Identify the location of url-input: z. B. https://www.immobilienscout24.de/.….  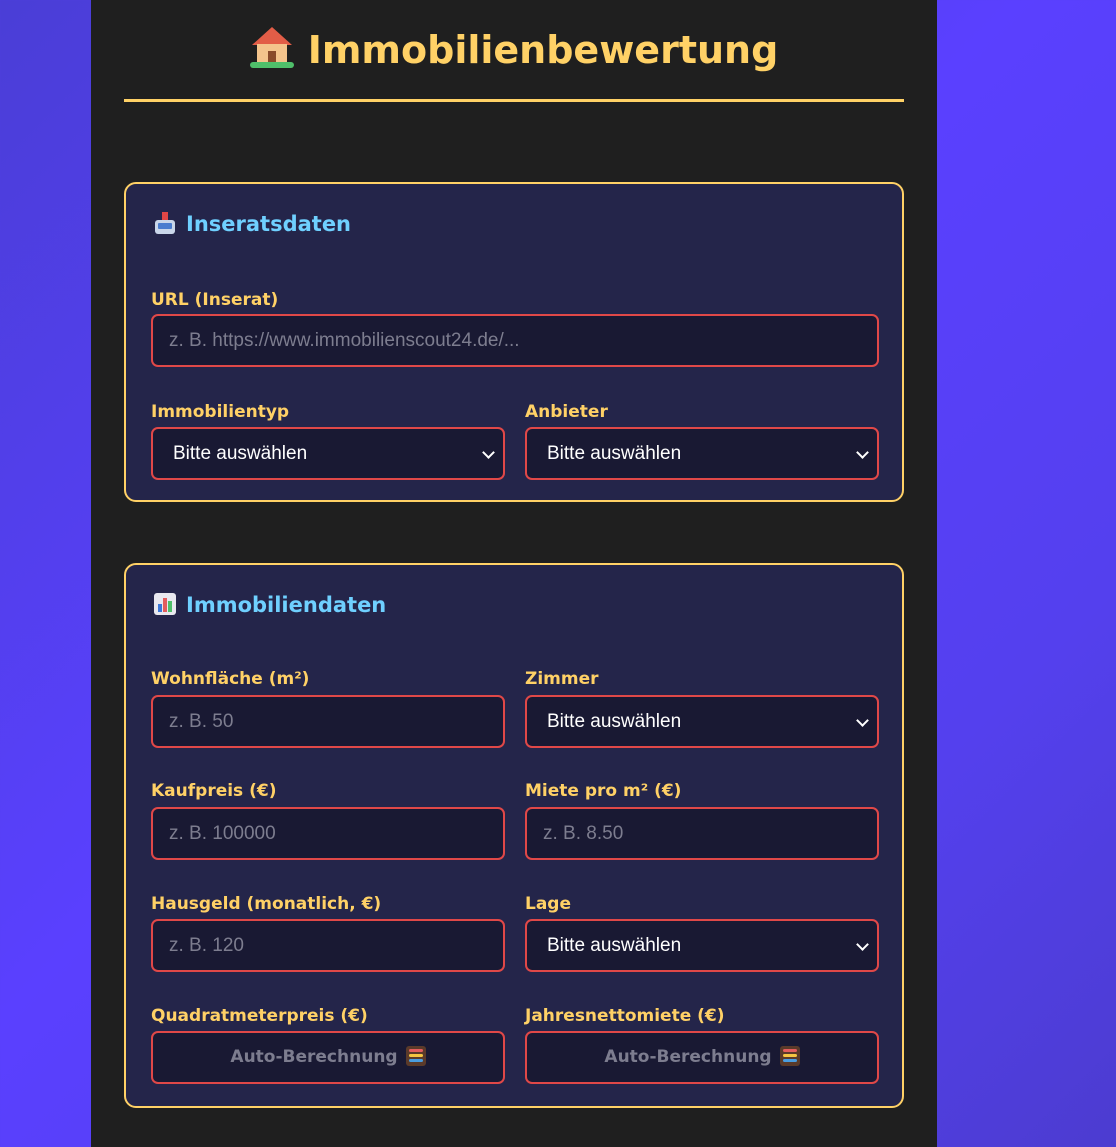
(515, 340).